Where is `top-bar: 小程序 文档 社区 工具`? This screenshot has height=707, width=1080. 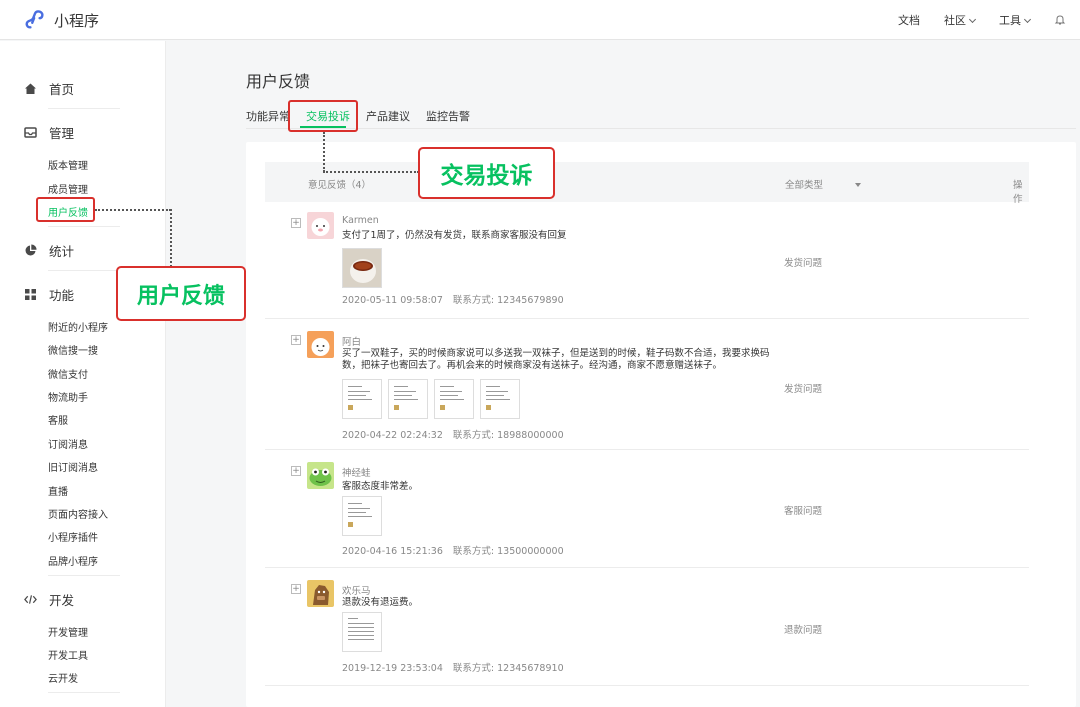
top-bar: 小程序 文档 社区 工具 is located at coordinates (540, 20).